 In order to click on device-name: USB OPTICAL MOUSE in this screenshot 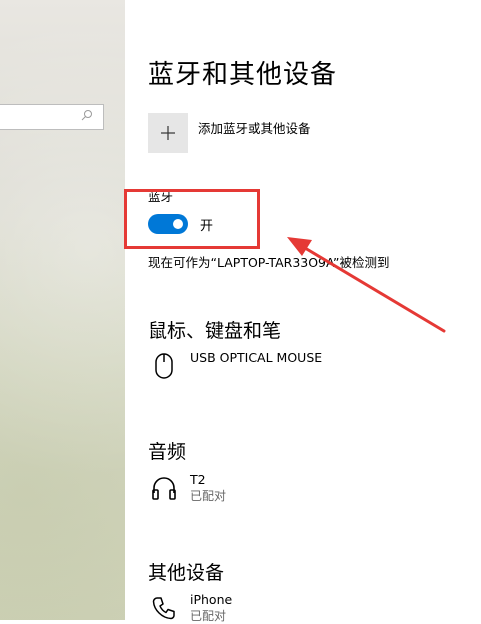, I will do `click(256, 357)`.